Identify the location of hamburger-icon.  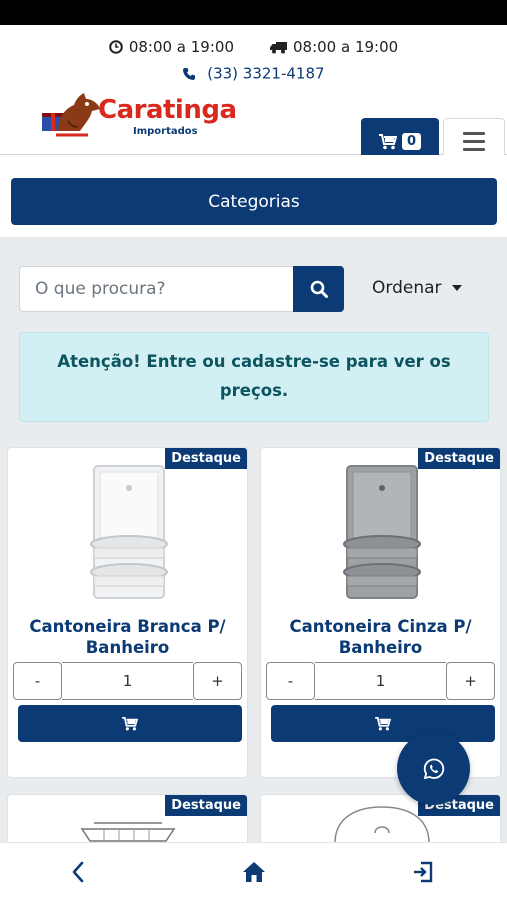
(474, 133).